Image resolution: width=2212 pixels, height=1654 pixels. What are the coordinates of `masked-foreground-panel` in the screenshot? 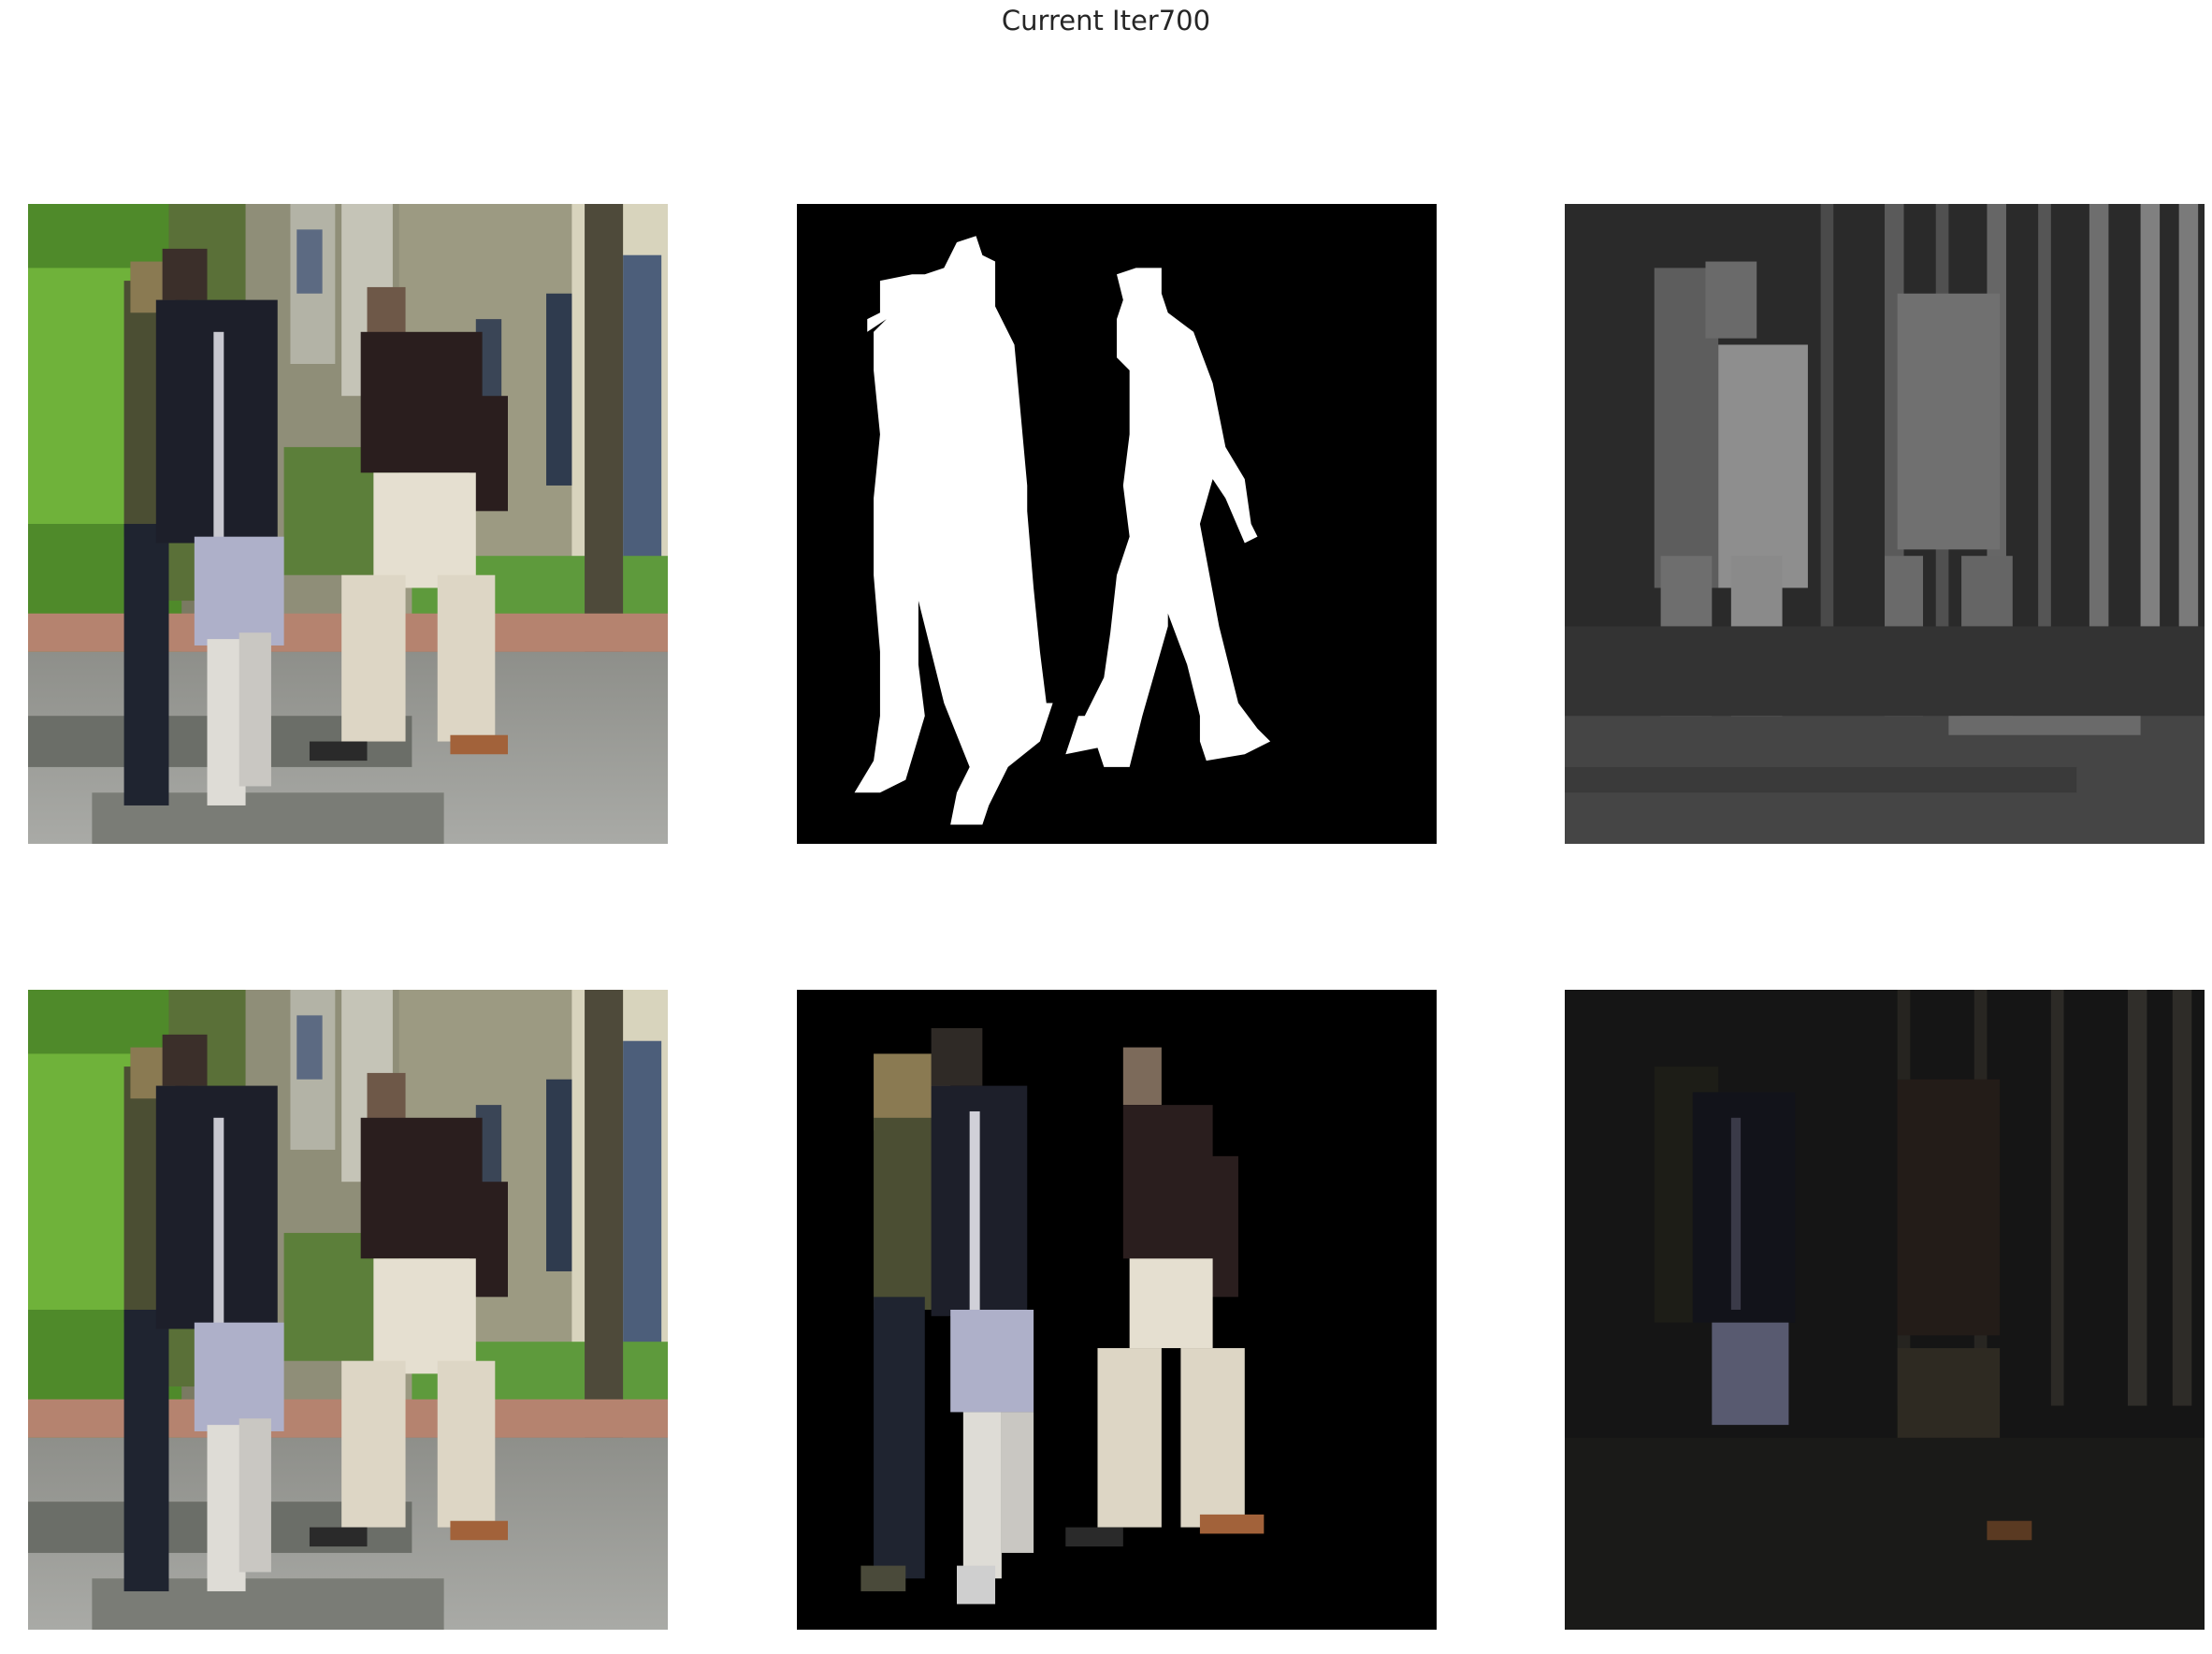 It's located at (1117, 1310).